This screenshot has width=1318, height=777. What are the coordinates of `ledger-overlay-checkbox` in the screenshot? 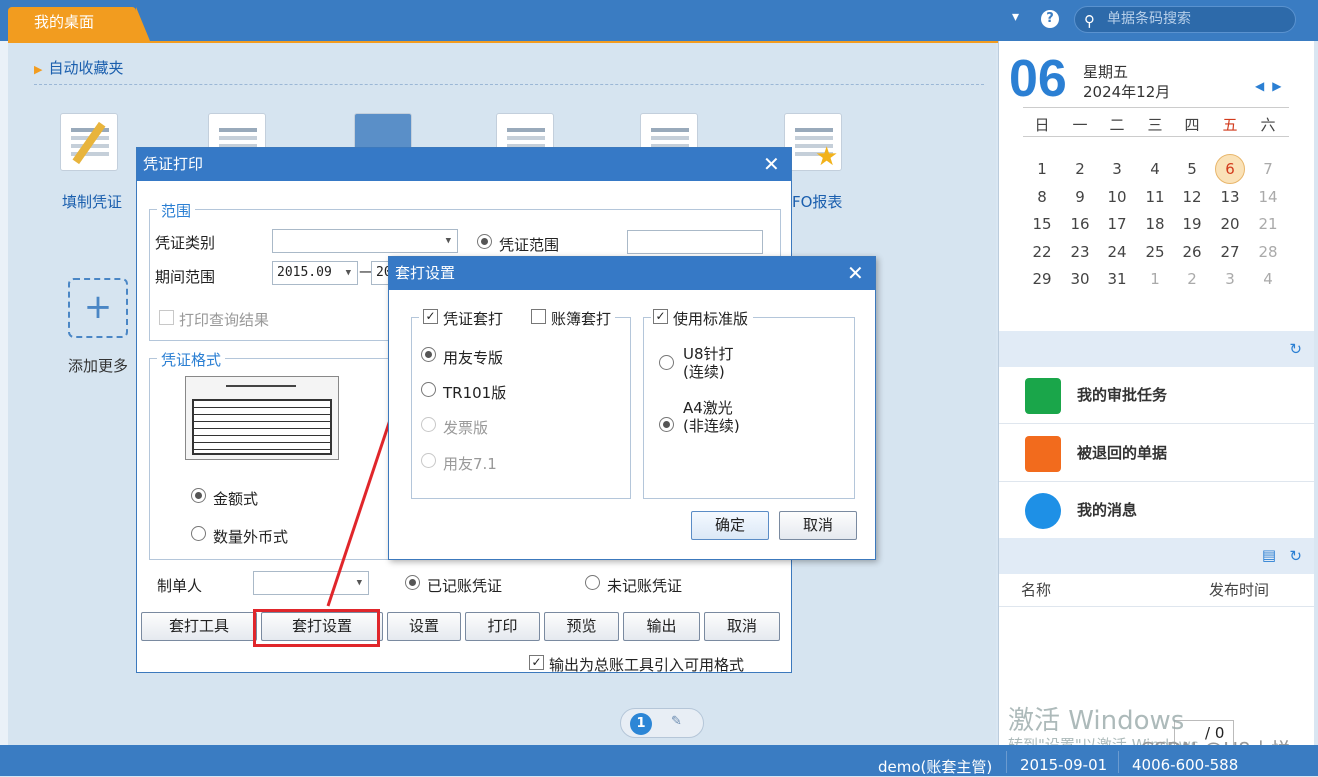 It's located at (538, 316).